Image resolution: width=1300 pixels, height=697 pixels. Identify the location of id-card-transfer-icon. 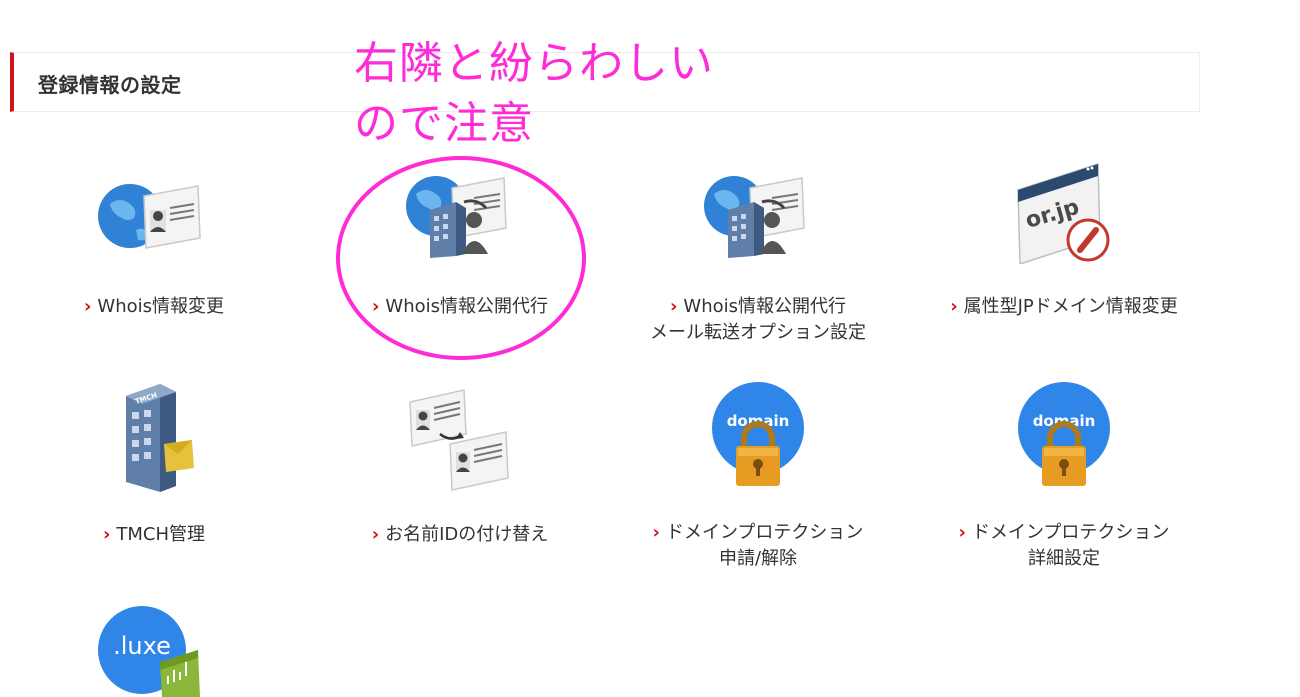
(459, 440).